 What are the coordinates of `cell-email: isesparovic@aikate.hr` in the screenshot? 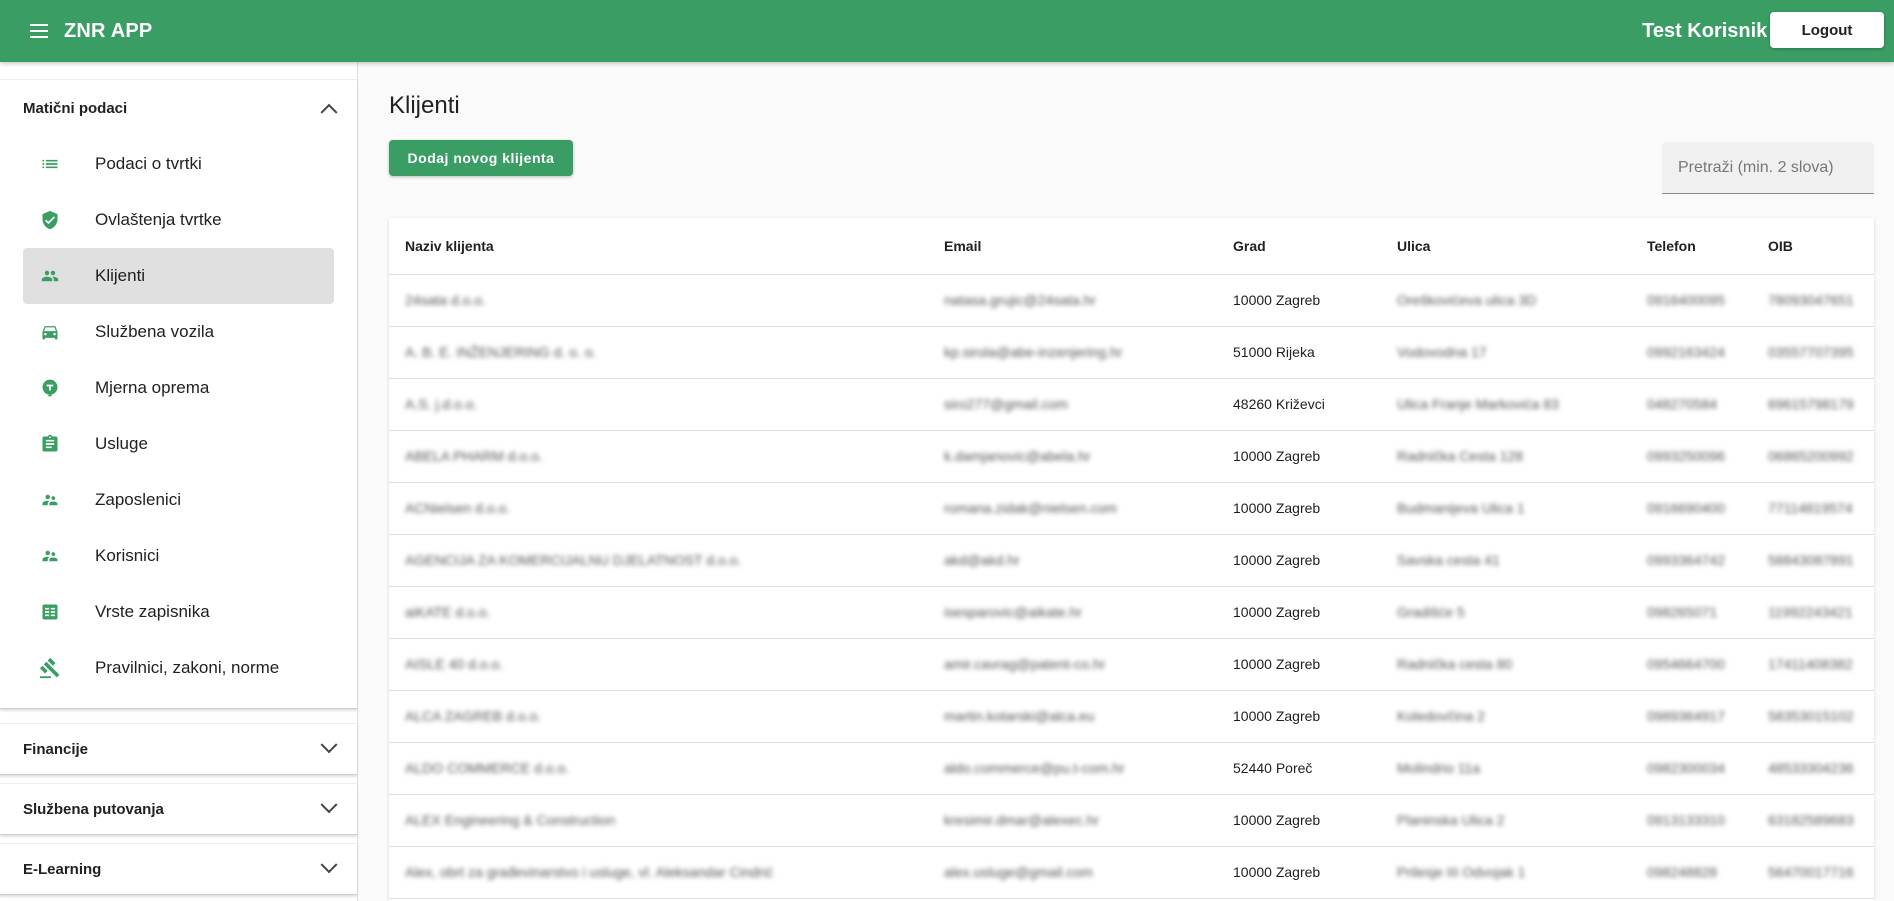 It's located at (1072, 612).